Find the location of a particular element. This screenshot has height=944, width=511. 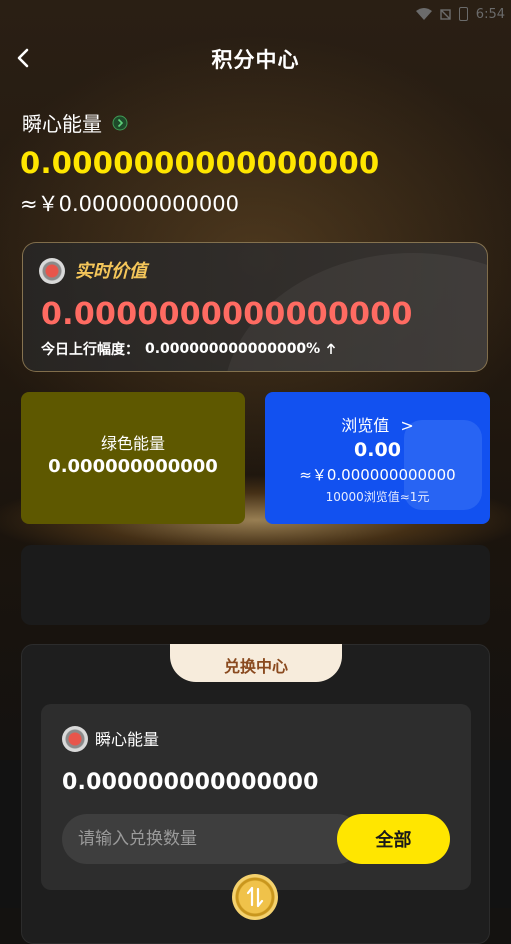

exchange-all-button: 全部 is located at coordinates (393, 839).